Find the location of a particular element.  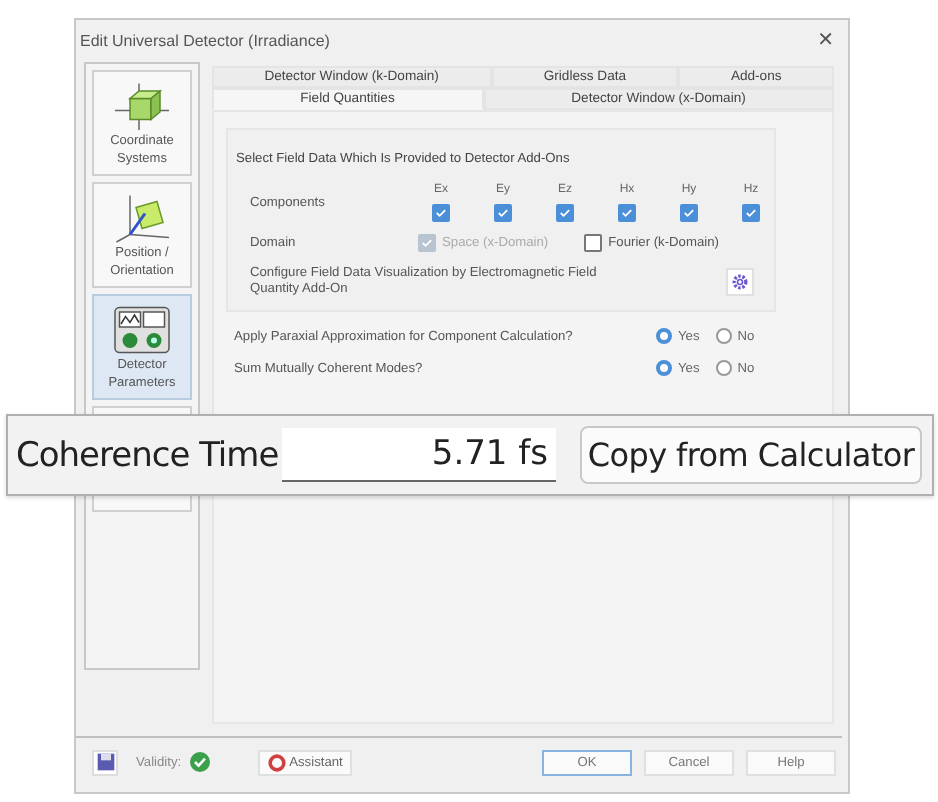

close-button: ✕ is located at coordinates (825, 40).